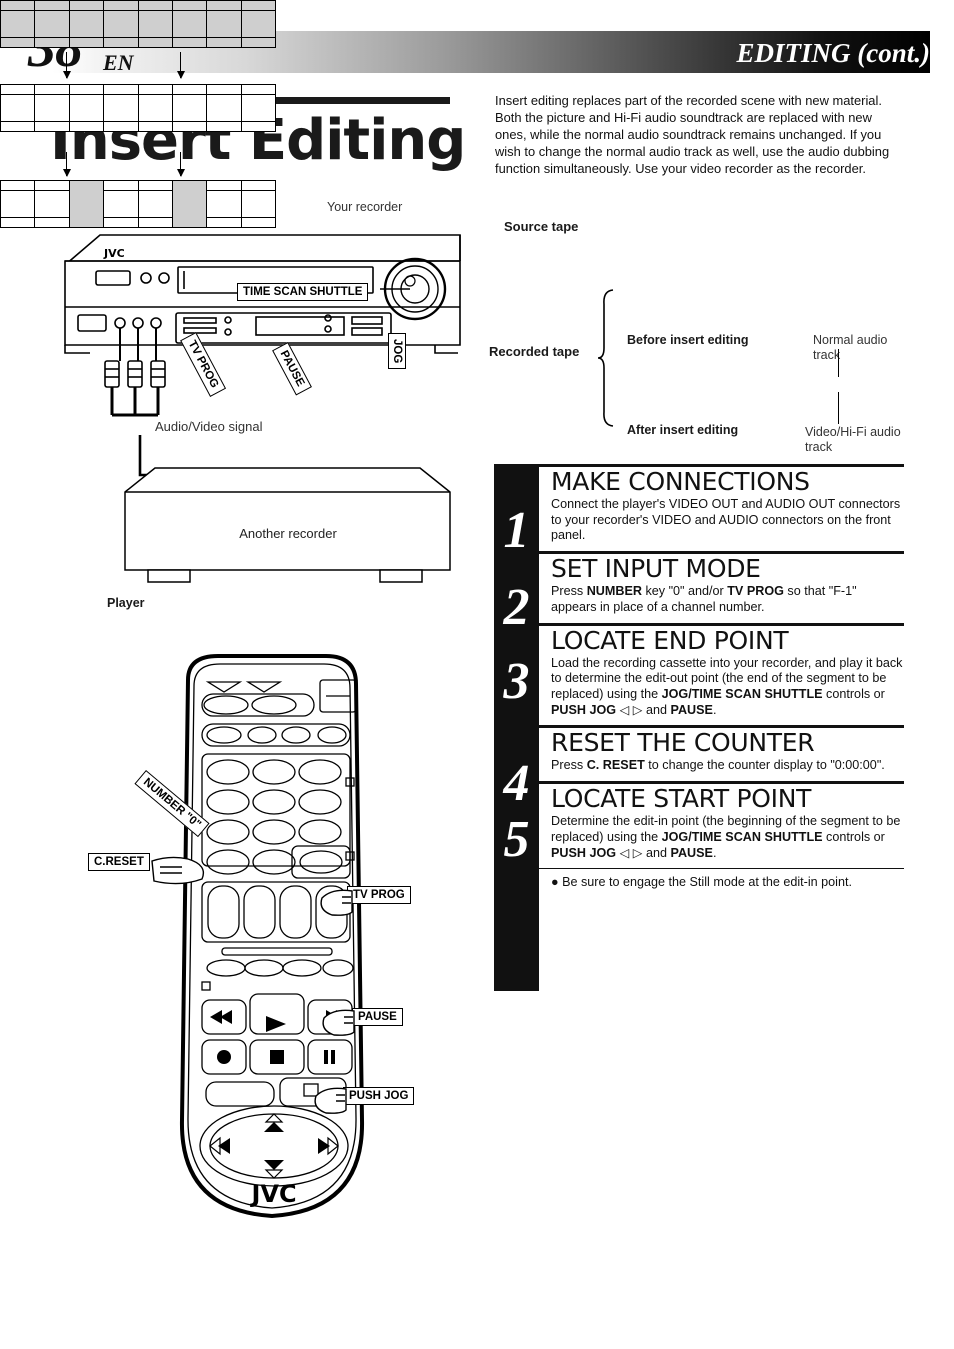 This screenshot has width=954, height=1349. I want to click on tape-diagram, so click(138, 114).